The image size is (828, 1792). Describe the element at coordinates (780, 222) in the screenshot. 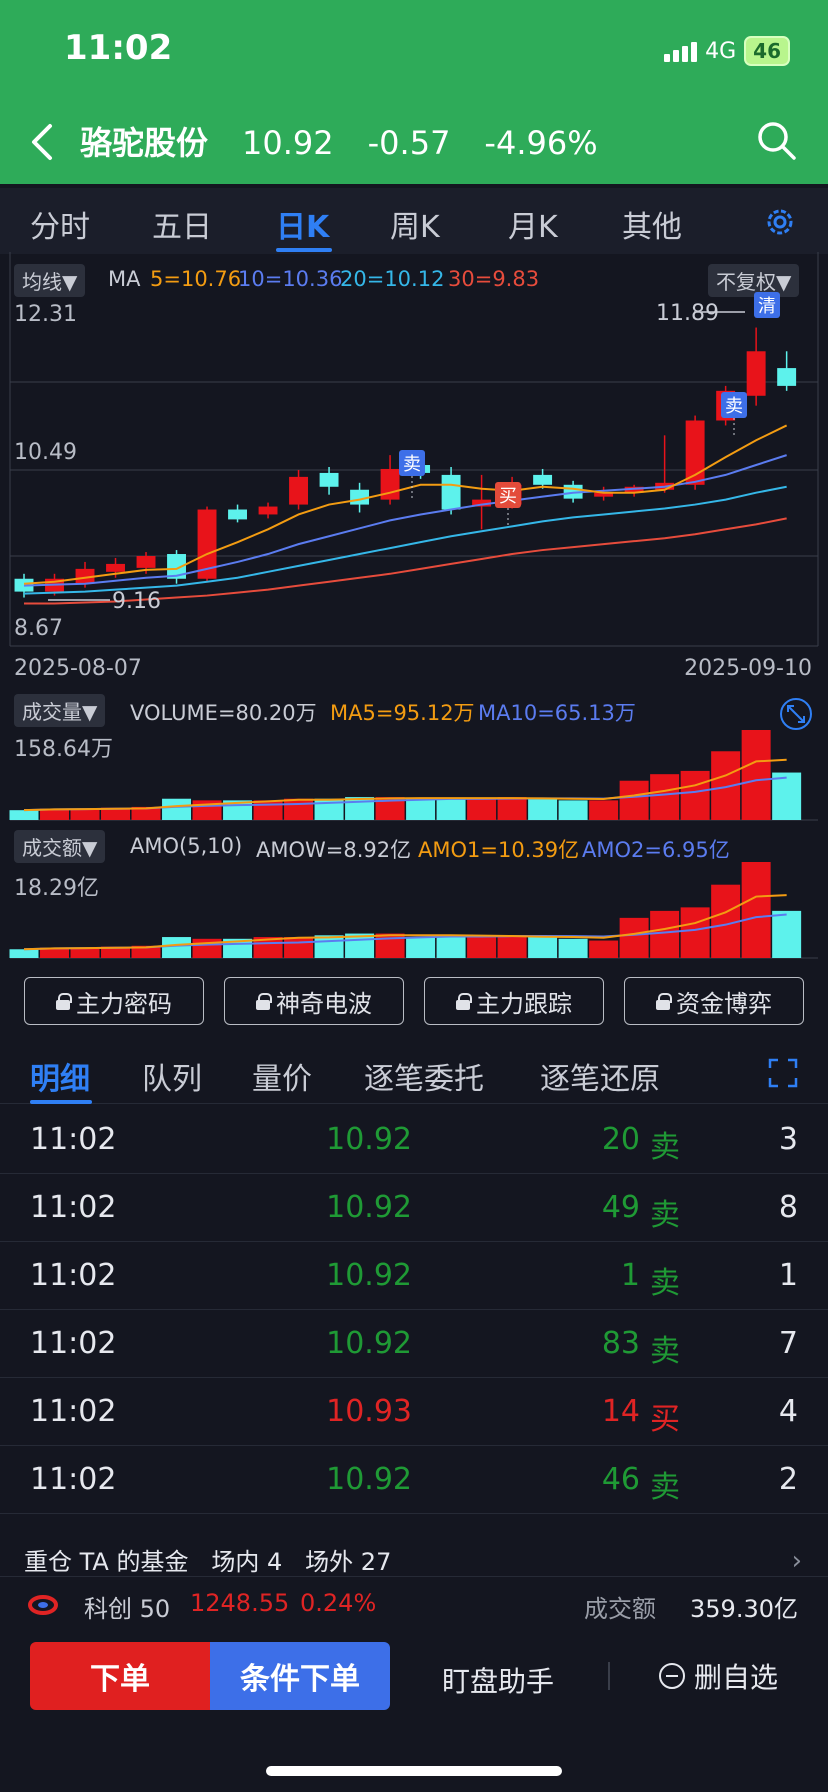

I see `gear-icon` at that location.